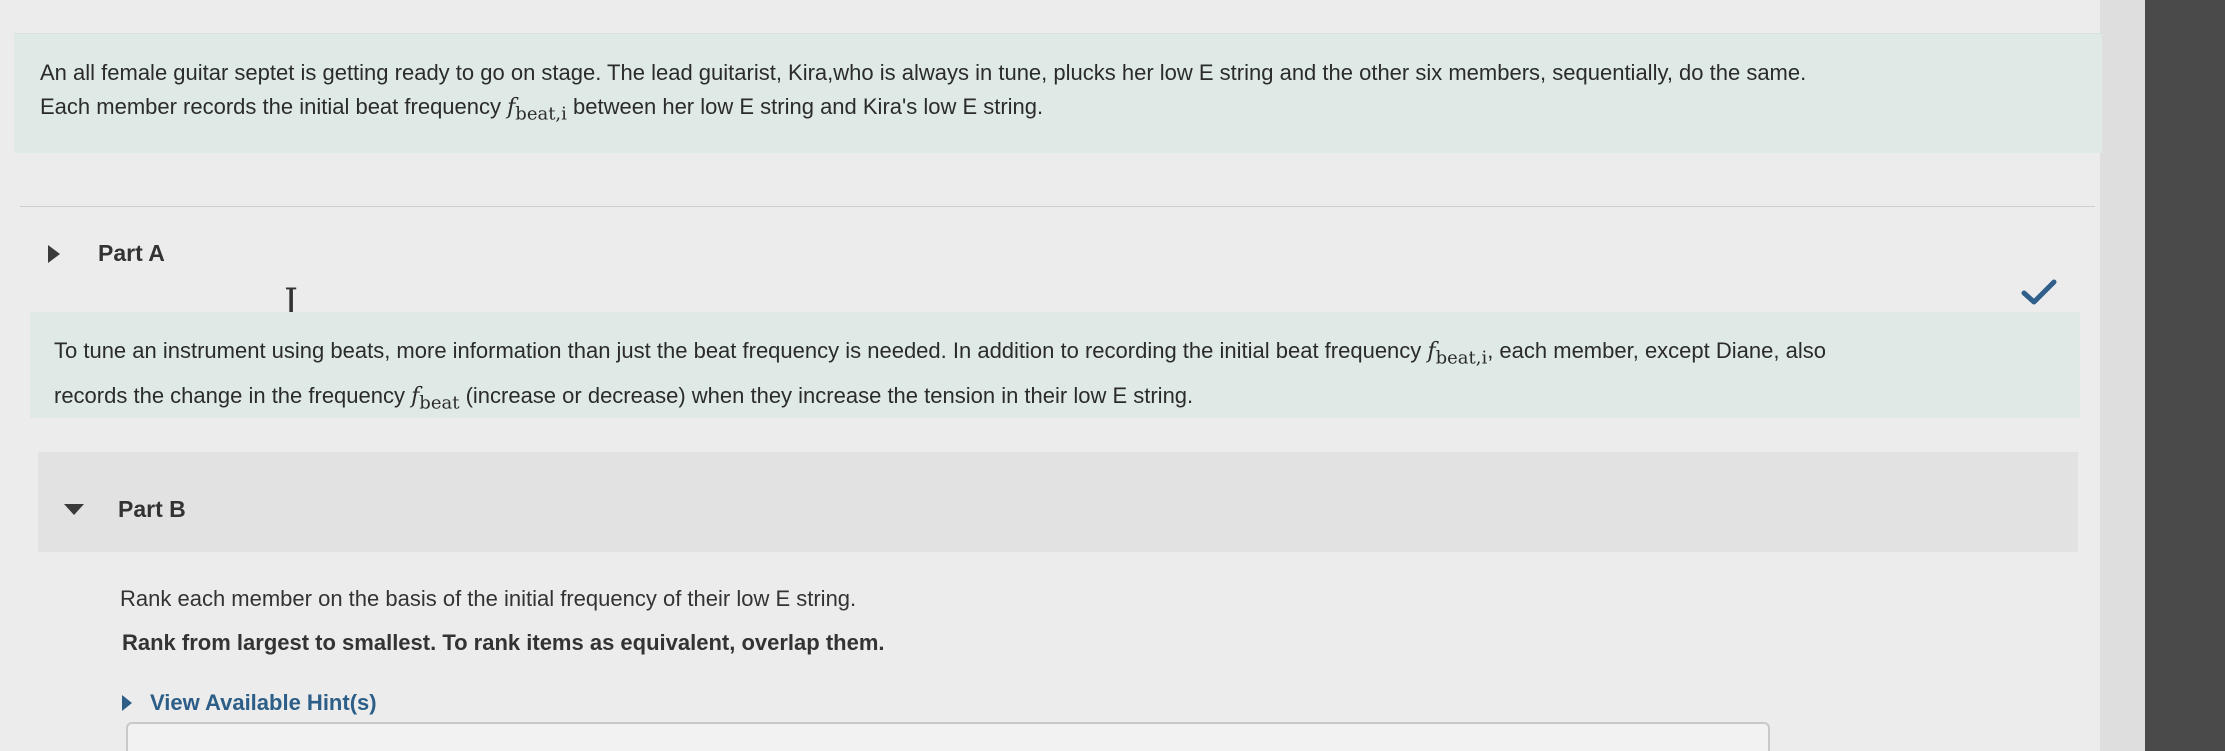 The height and width of the screenshot is (751, 2225). I want to click on ranking-area, so click(948, 736).